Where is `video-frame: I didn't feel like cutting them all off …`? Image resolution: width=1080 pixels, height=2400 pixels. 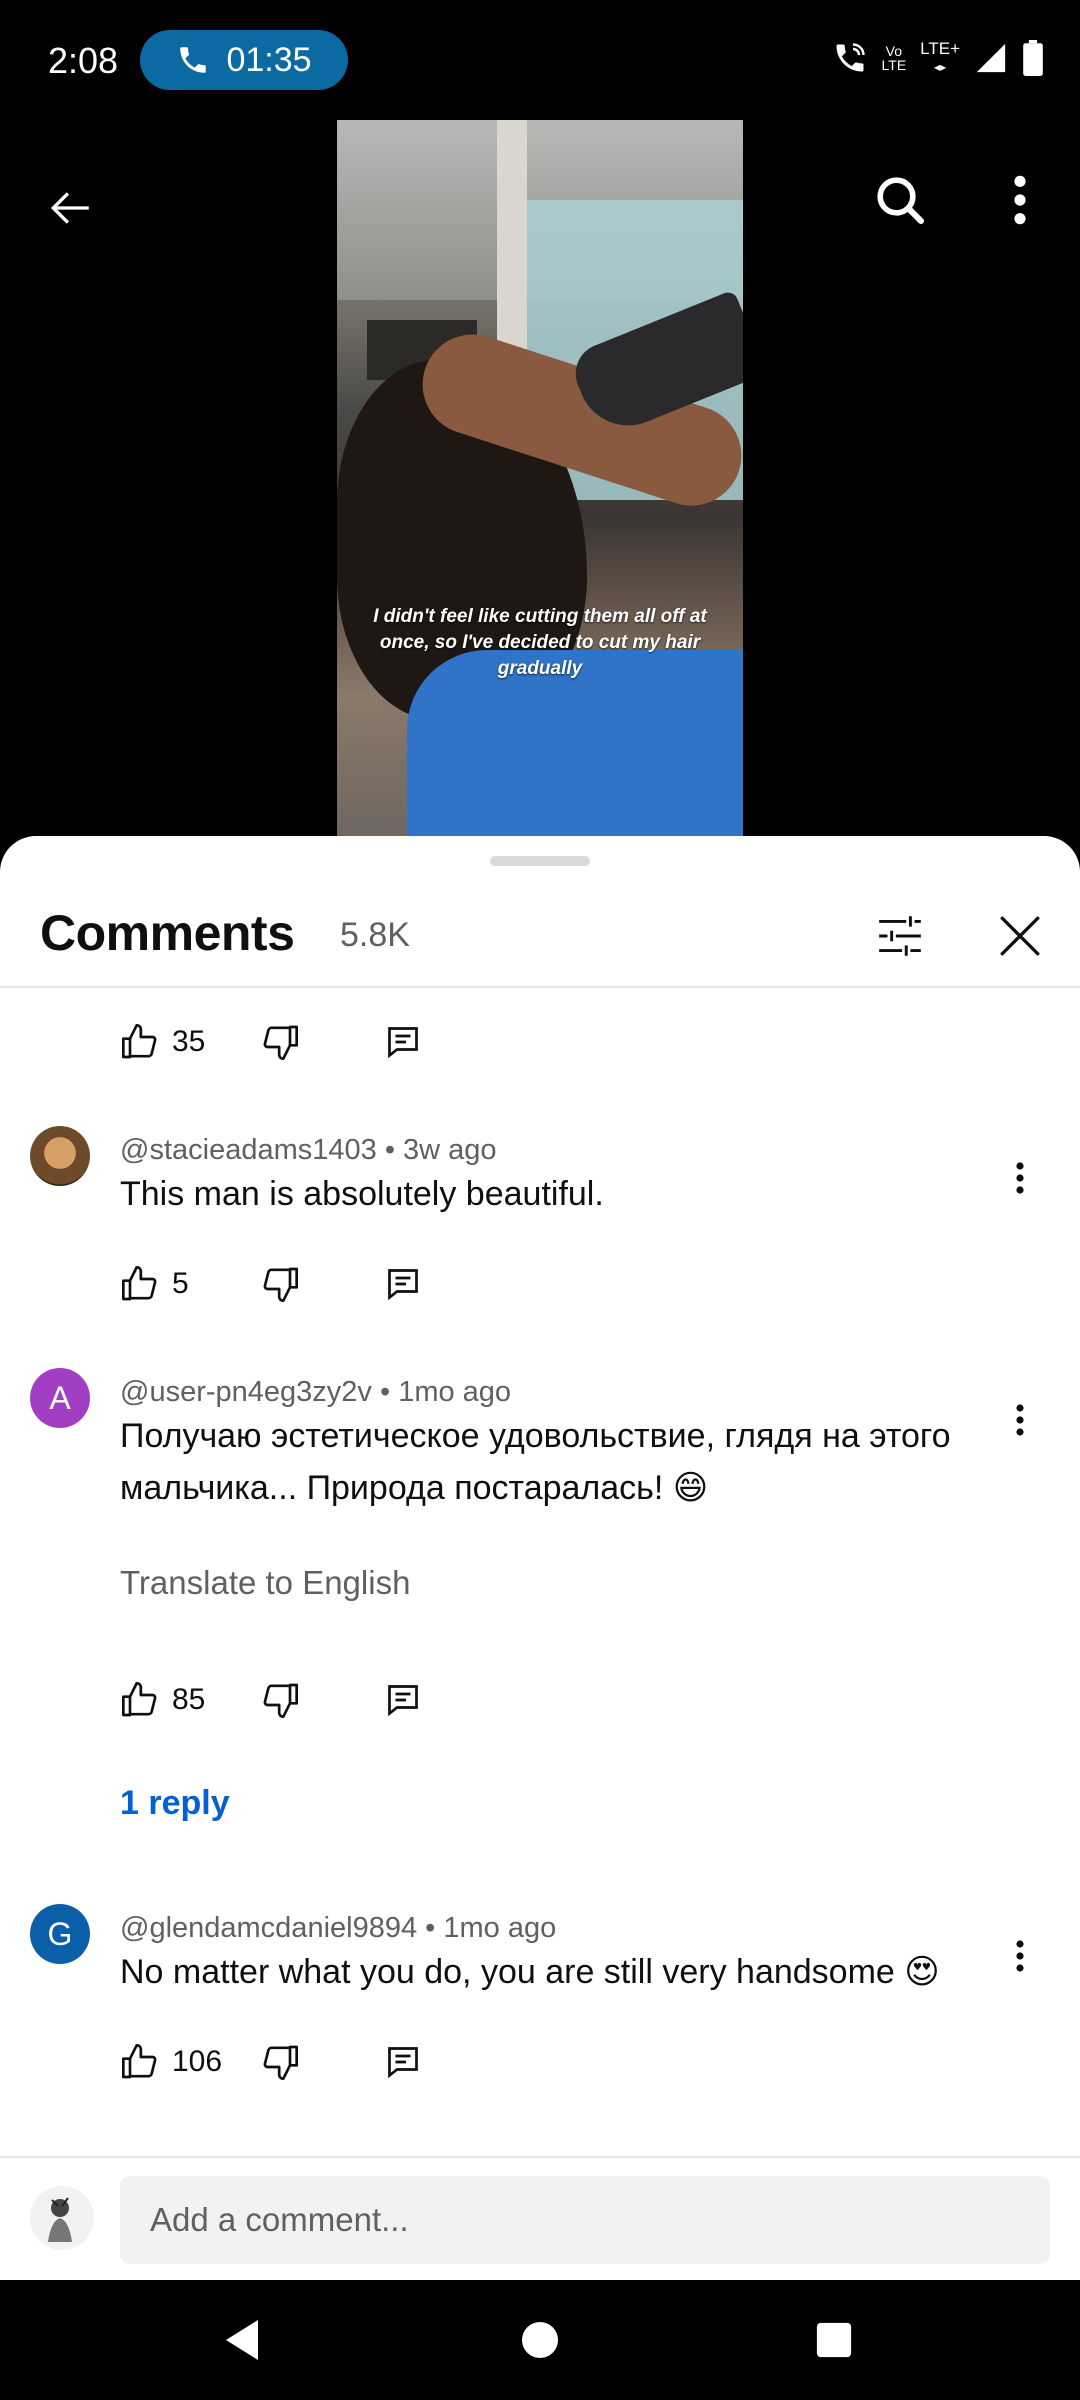
video-frame: I didn't feel like cutting them all off … is located at coordinates (540, 480).